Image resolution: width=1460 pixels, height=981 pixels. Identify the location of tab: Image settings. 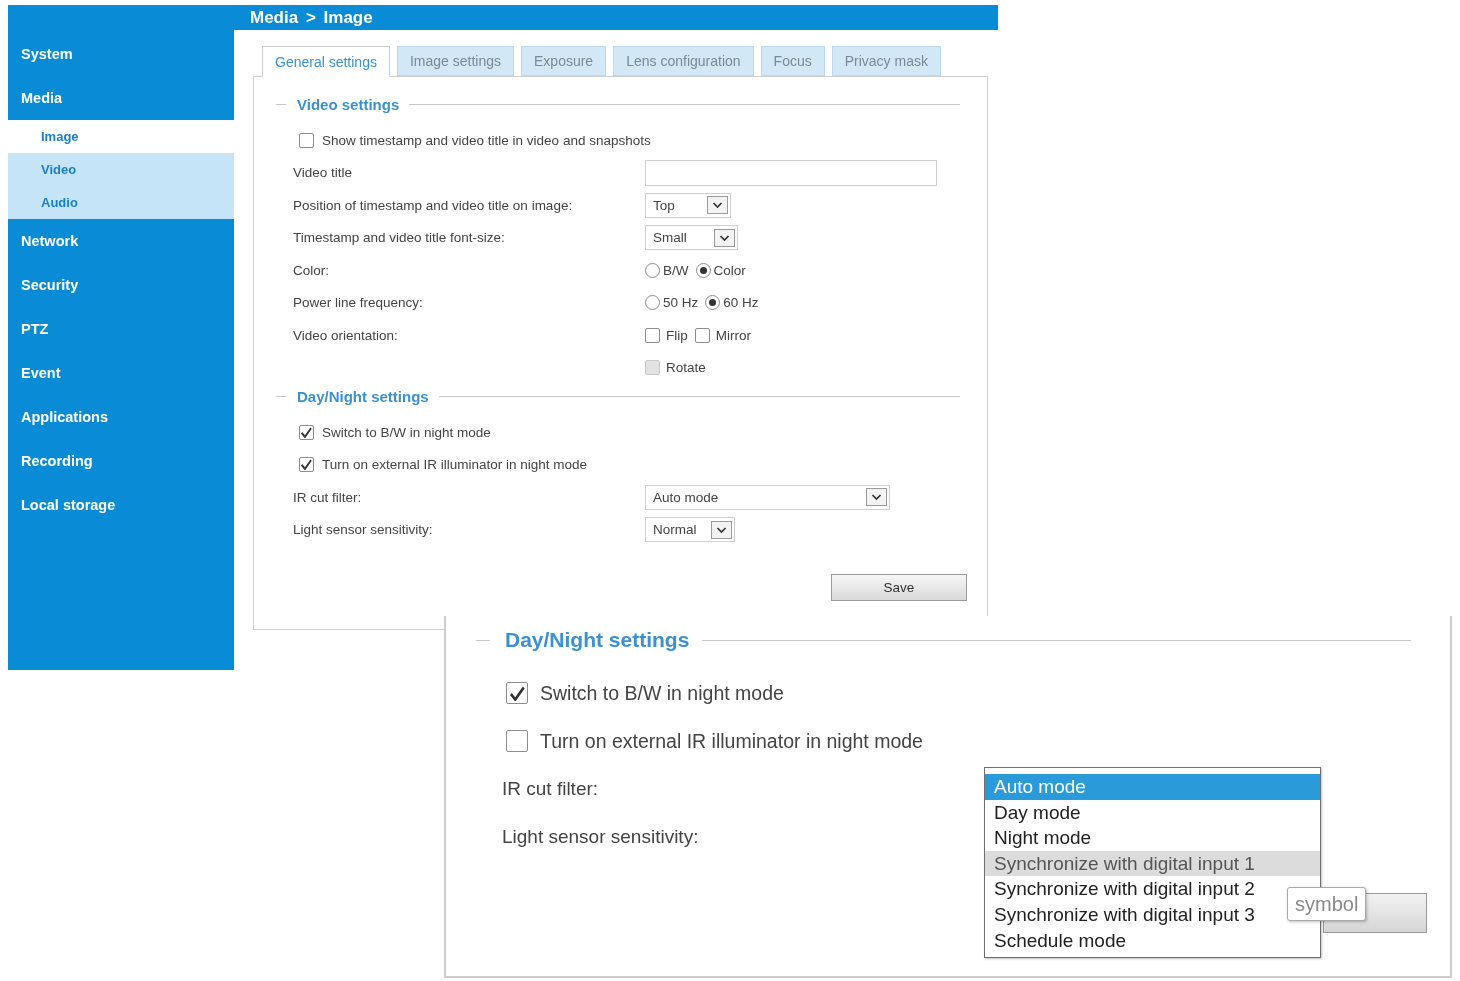
(455, 61).